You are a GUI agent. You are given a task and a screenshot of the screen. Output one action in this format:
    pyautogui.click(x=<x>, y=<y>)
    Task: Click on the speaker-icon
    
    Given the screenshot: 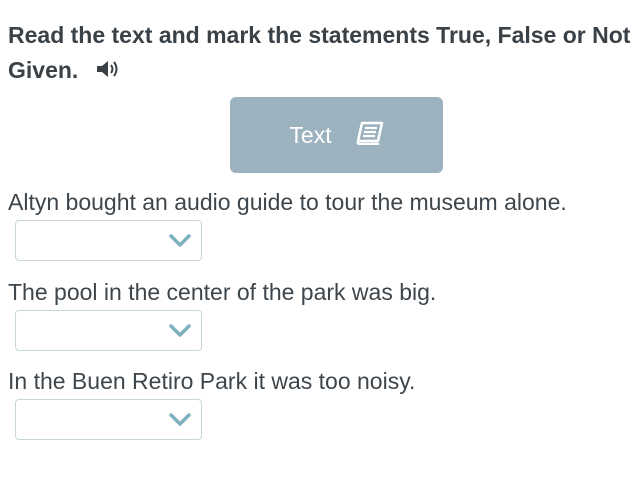 What is the action you would take?
    pyautogui.click(x=108, y=72)
    